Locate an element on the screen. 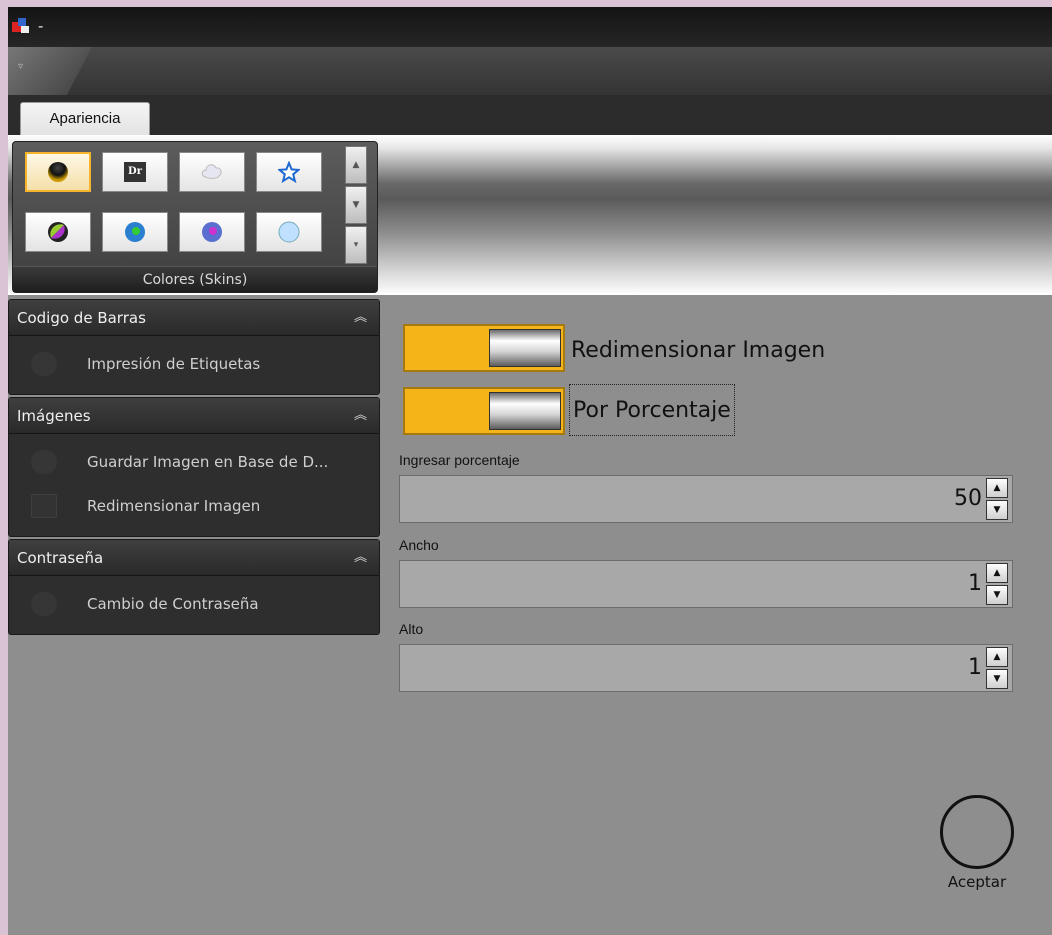 This screenshot has height=935, width=1052. blue-green-sphere-icon is located at coordinates (135, 232).